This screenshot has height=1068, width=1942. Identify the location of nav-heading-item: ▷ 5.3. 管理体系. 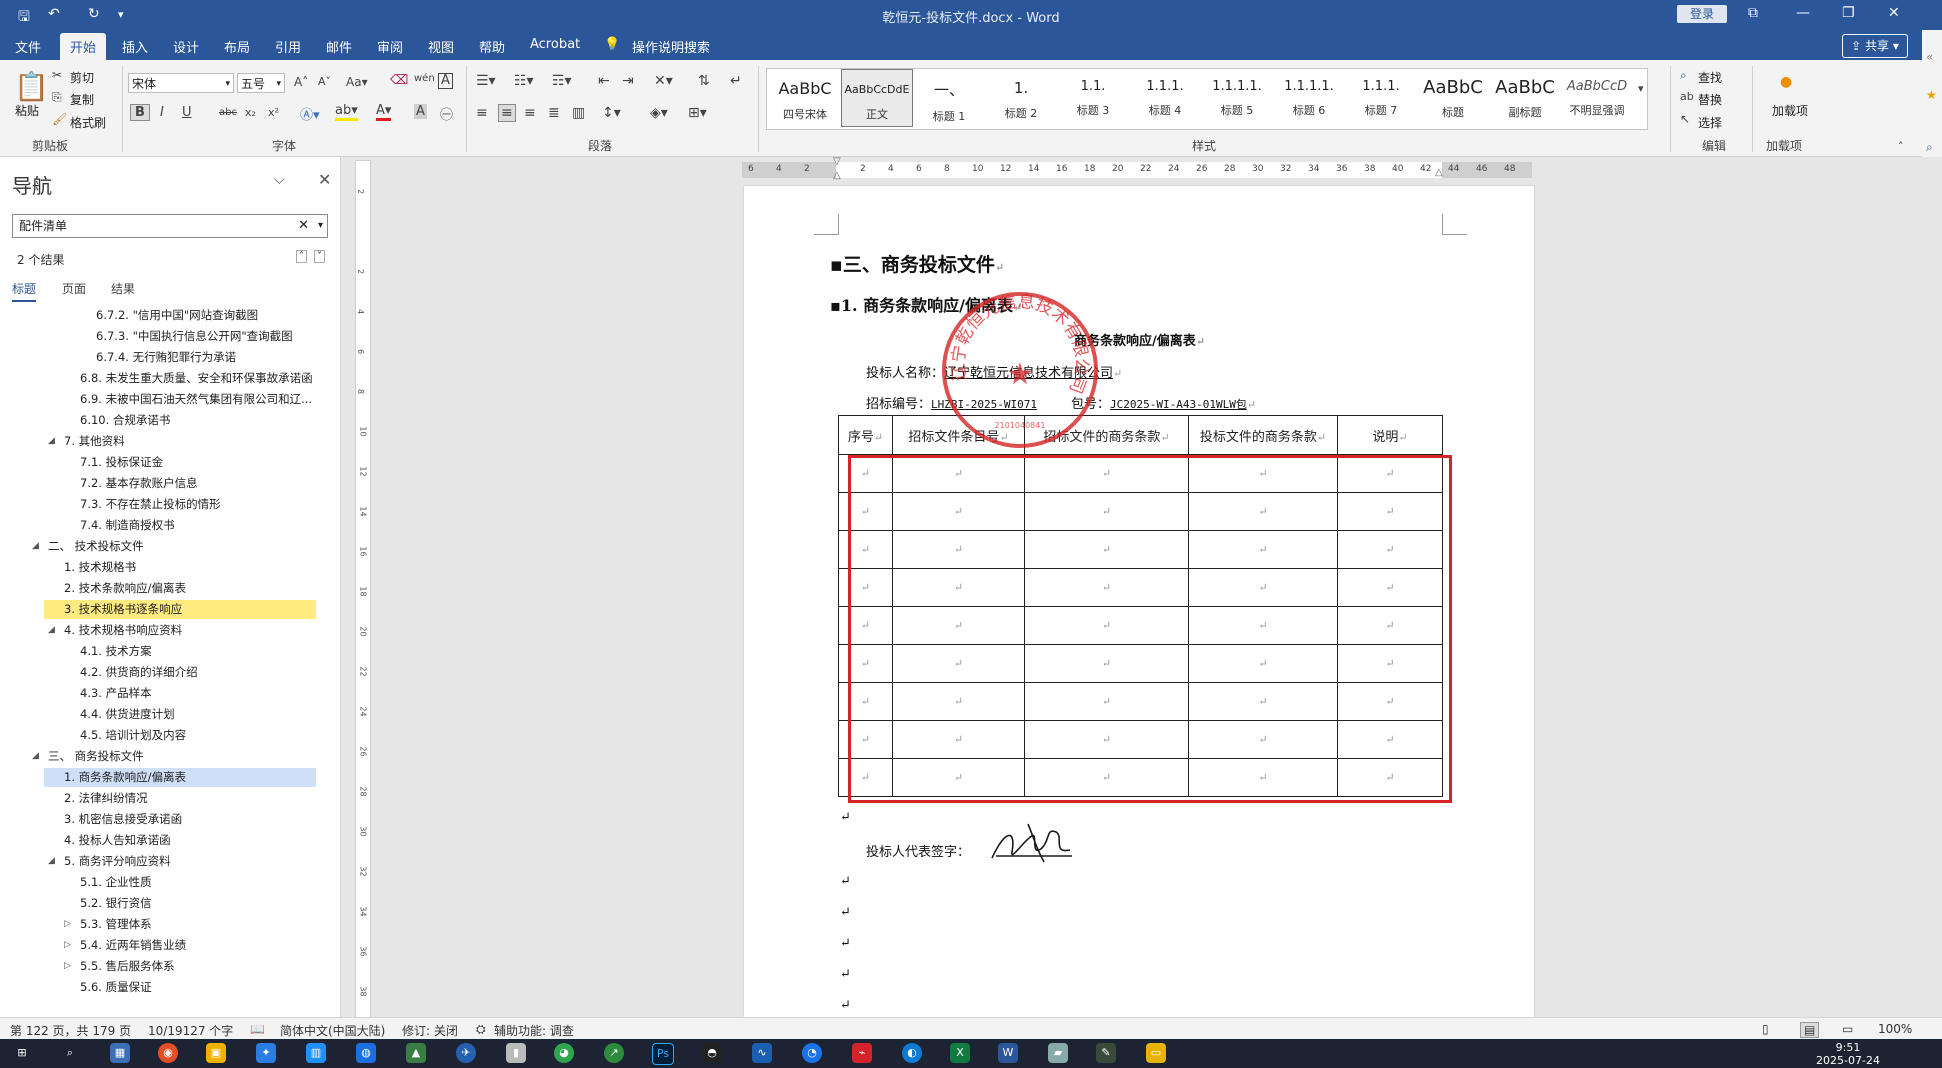
(108, 924).